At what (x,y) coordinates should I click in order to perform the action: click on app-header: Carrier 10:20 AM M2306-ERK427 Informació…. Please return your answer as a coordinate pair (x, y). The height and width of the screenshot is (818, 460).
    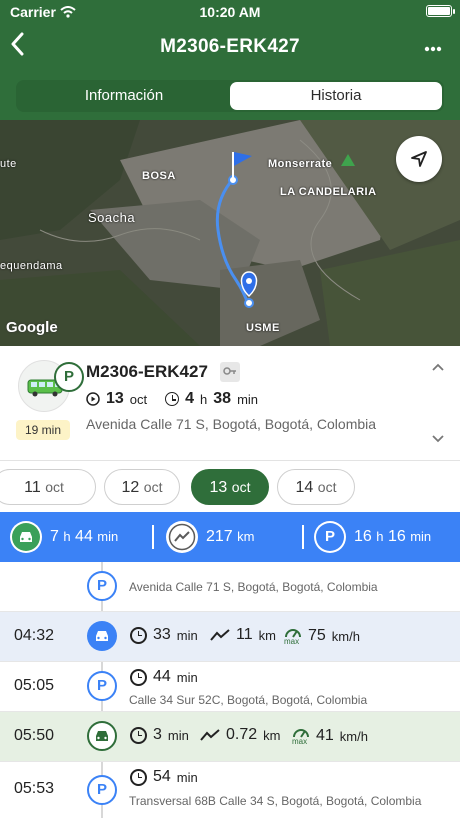
    Looking at the image, I should click on (230, 60).